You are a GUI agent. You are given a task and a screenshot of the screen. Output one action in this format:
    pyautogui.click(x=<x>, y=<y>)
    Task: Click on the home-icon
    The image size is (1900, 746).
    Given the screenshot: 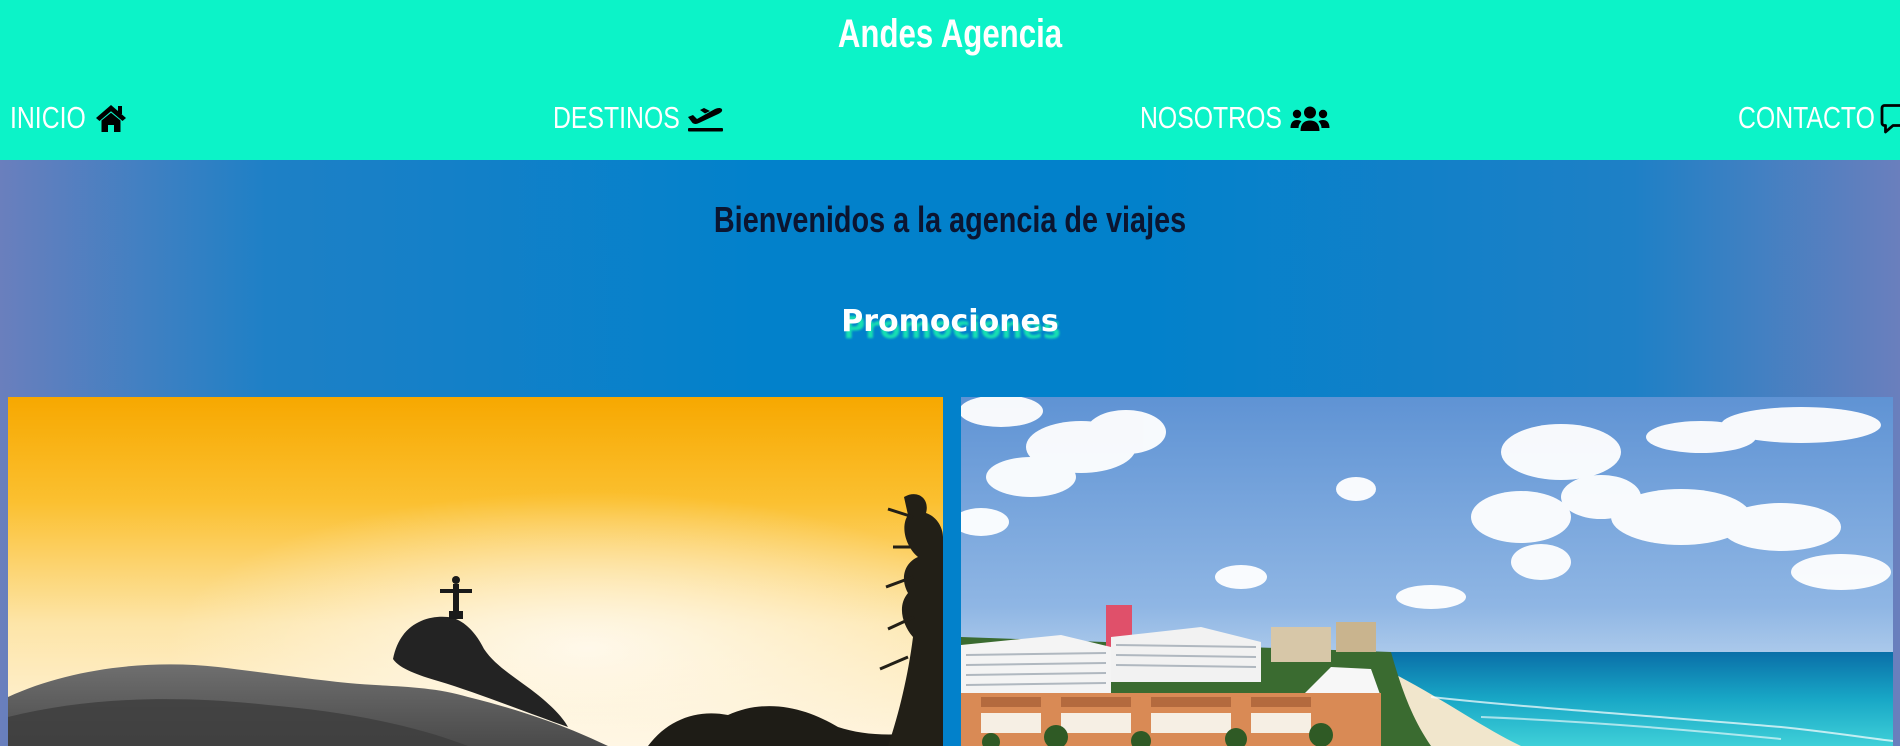 What is the action you would take?
    pyautogui.click(x=111, y=118)
    